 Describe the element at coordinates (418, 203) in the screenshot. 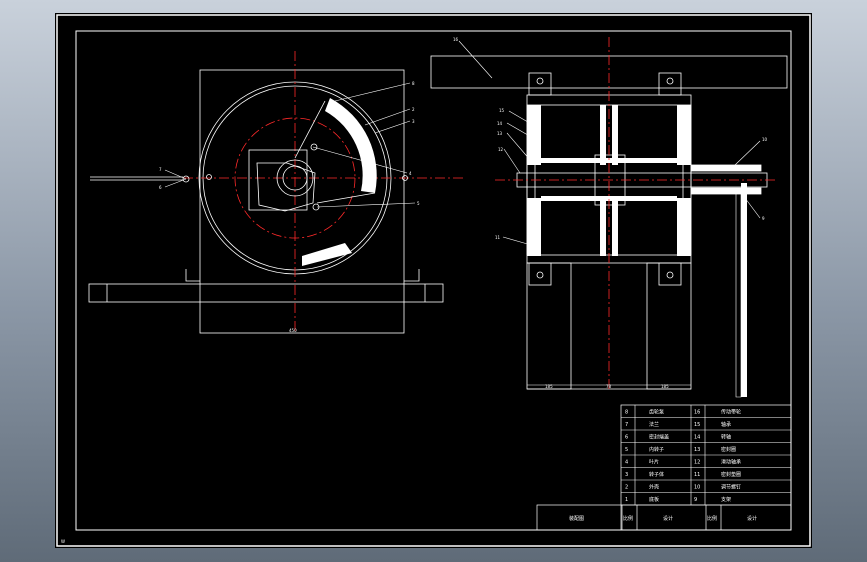

I see `callout-5: 5` at that location.